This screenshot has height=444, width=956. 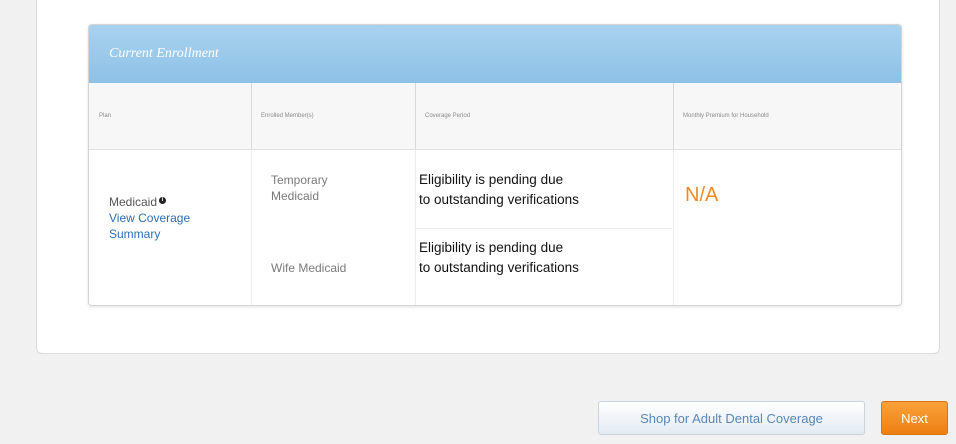 I want to click on plan-name: Medicaid, so click(x=133, y=202).